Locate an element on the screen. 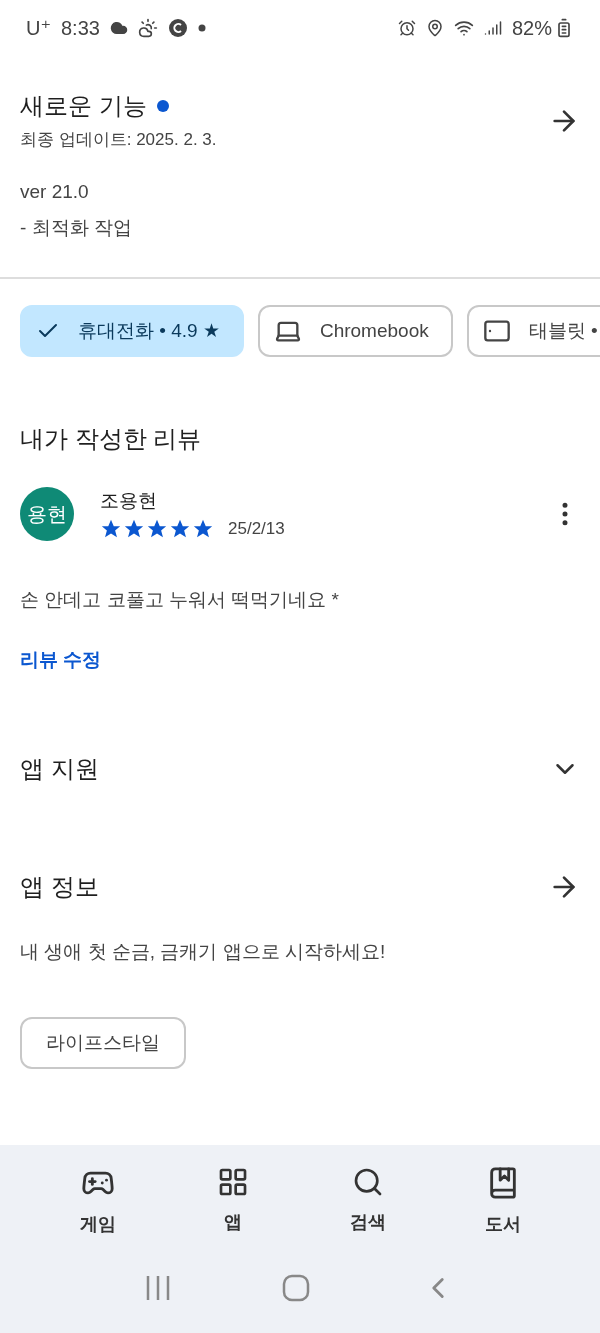 This screenshot has height=1333, width=600. wifi-icon is located at coordinates (463, 28).